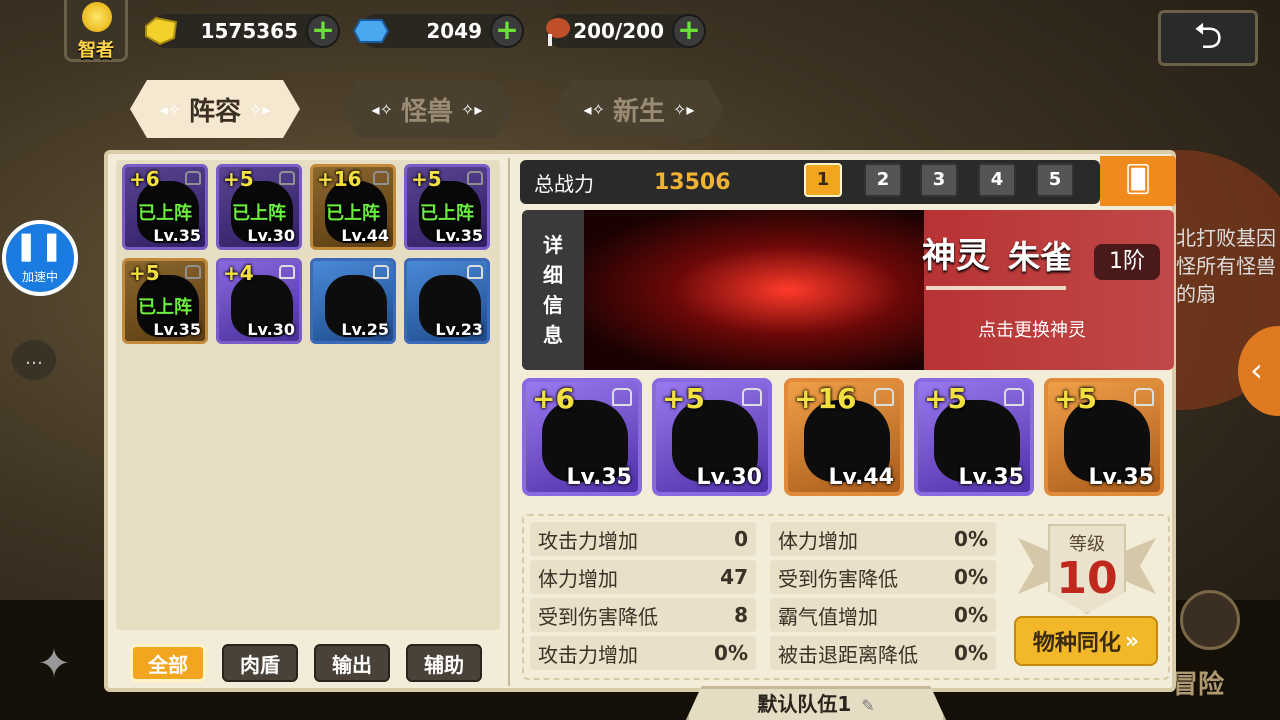  Describe the element at coordinates (447, 301) in the screenshot. I see `roster-card: Lv.23` at that location.